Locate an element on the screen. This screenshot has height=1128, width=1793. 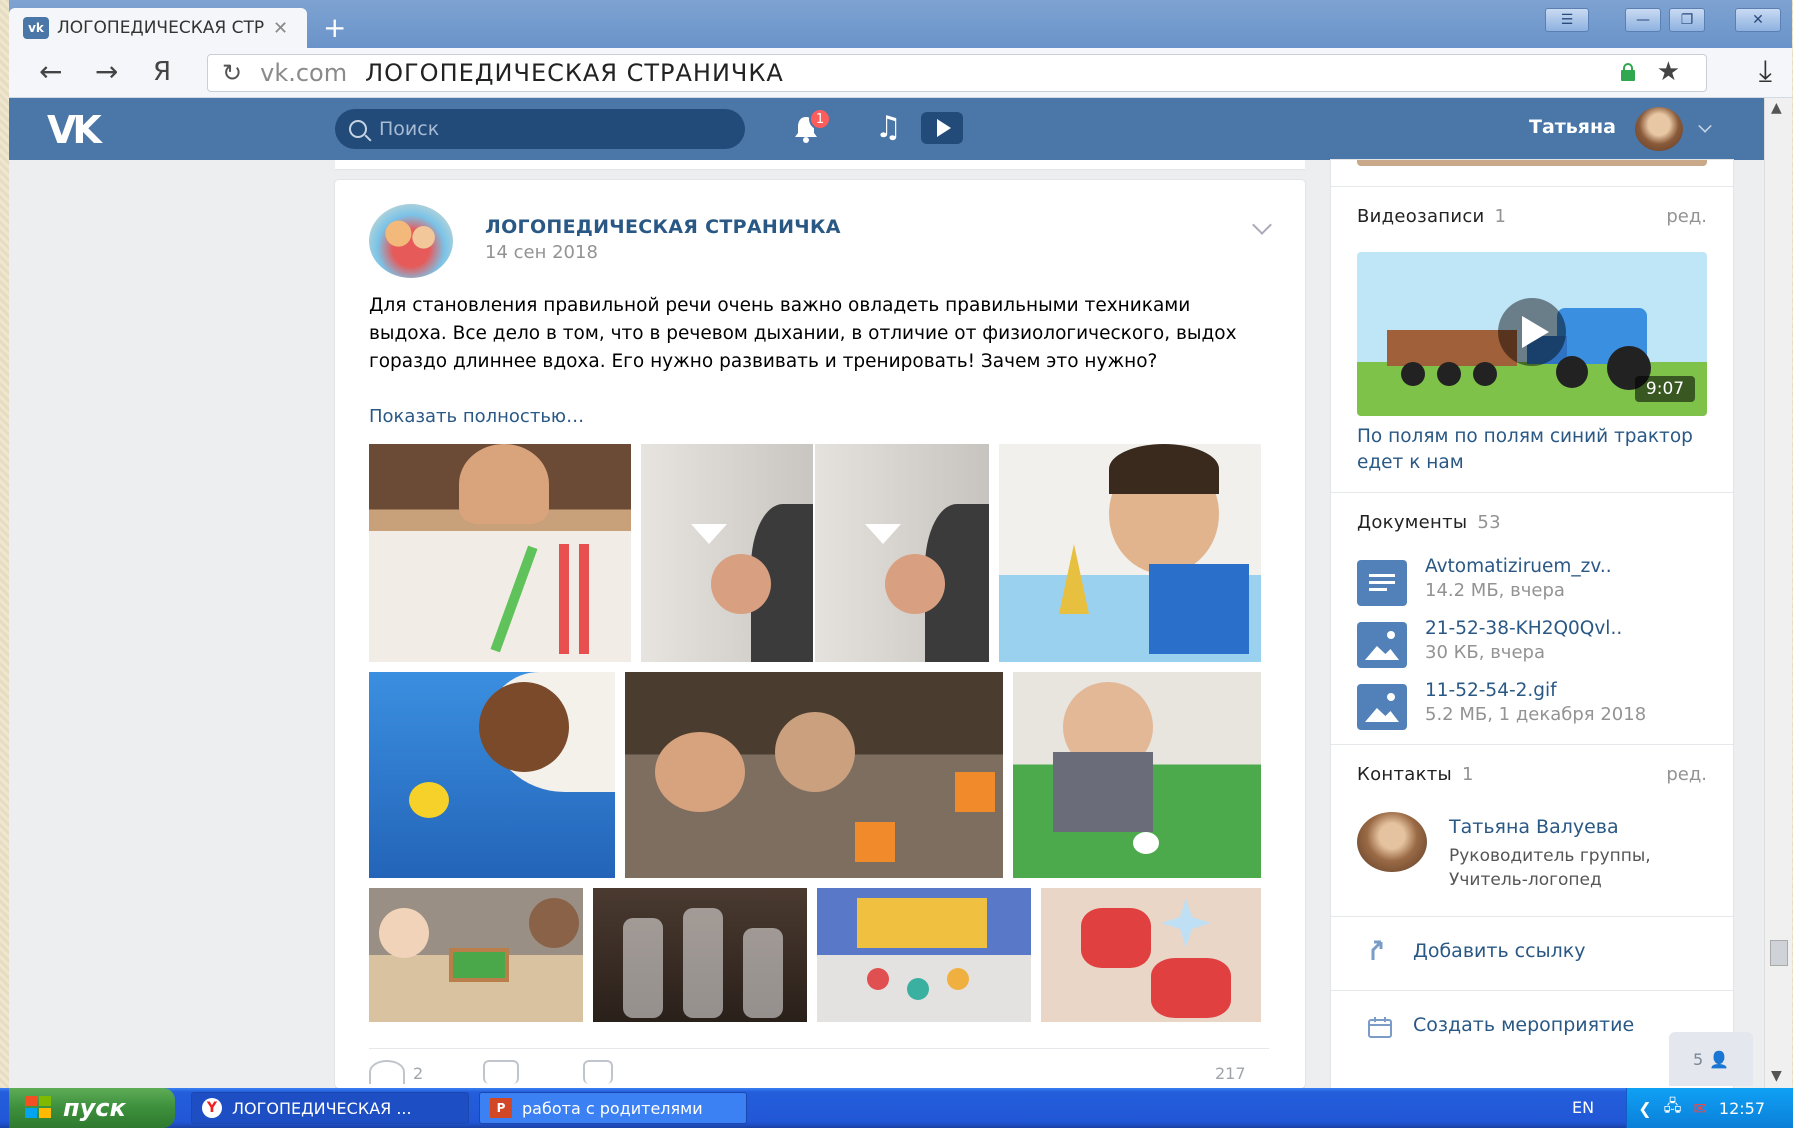
views-count: 217 is located at coordinates (1230, 1073).